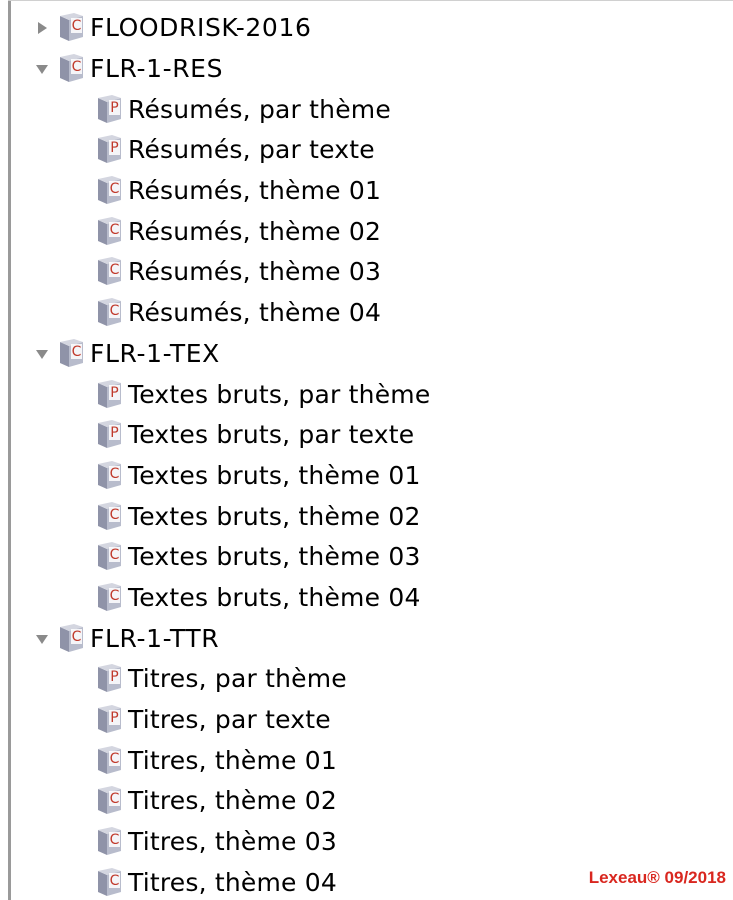  I want to click on tree-item-row: C Résumés, thème 03, so click(215, 272).